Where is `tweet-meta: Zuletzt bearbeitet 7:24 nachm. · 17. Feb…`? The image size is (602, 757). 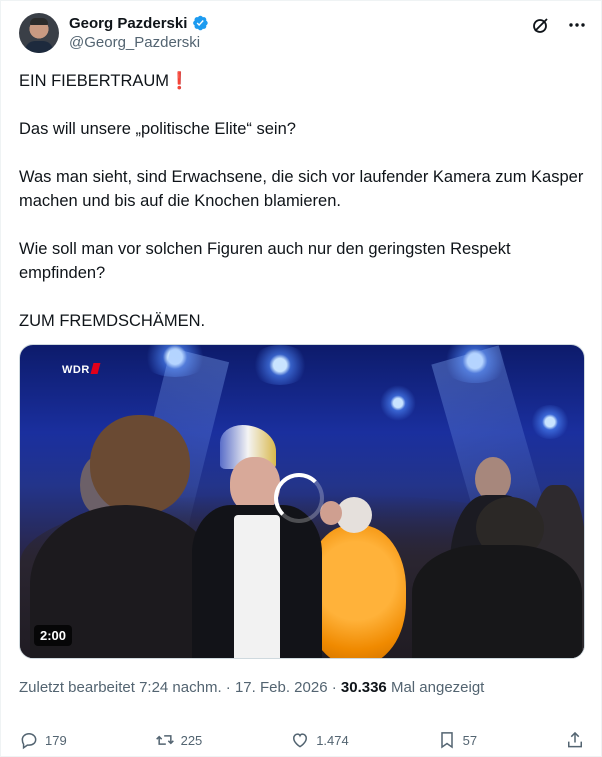 tweet-meta: Zuletzt bearbeitet 7:24 nachm. · 17. Feb… is located at coordinates (251, 687).